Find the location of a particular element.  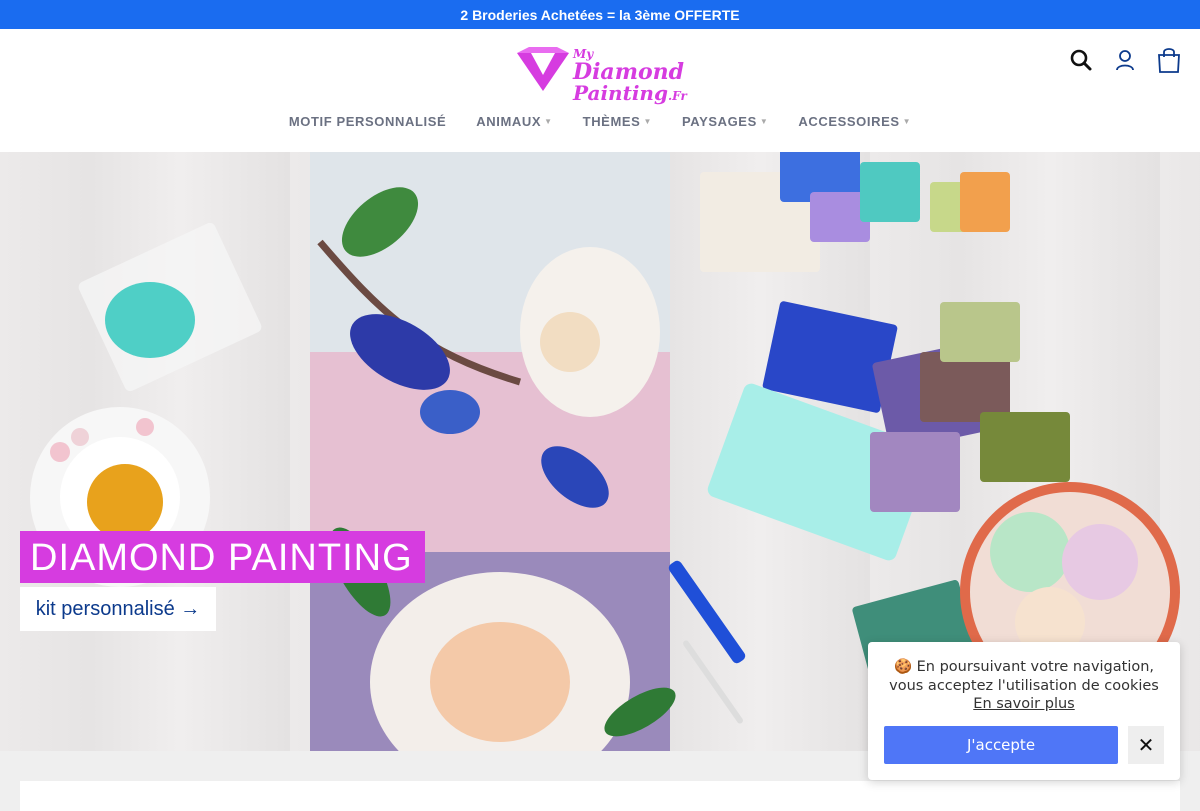

announcement-bar: 2 Broderies Achetées = la 3ème OFFERTE is located at coordinates (600, 14).